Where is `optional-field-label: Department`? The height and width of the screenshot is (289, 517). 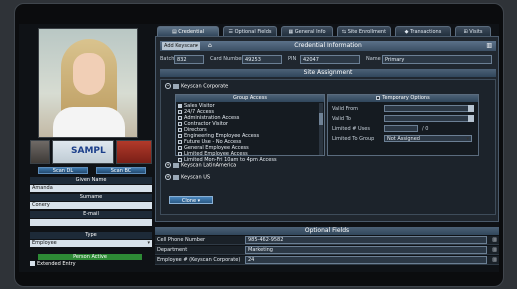
optional-field-label: Department is located at coordinates (172, 250).